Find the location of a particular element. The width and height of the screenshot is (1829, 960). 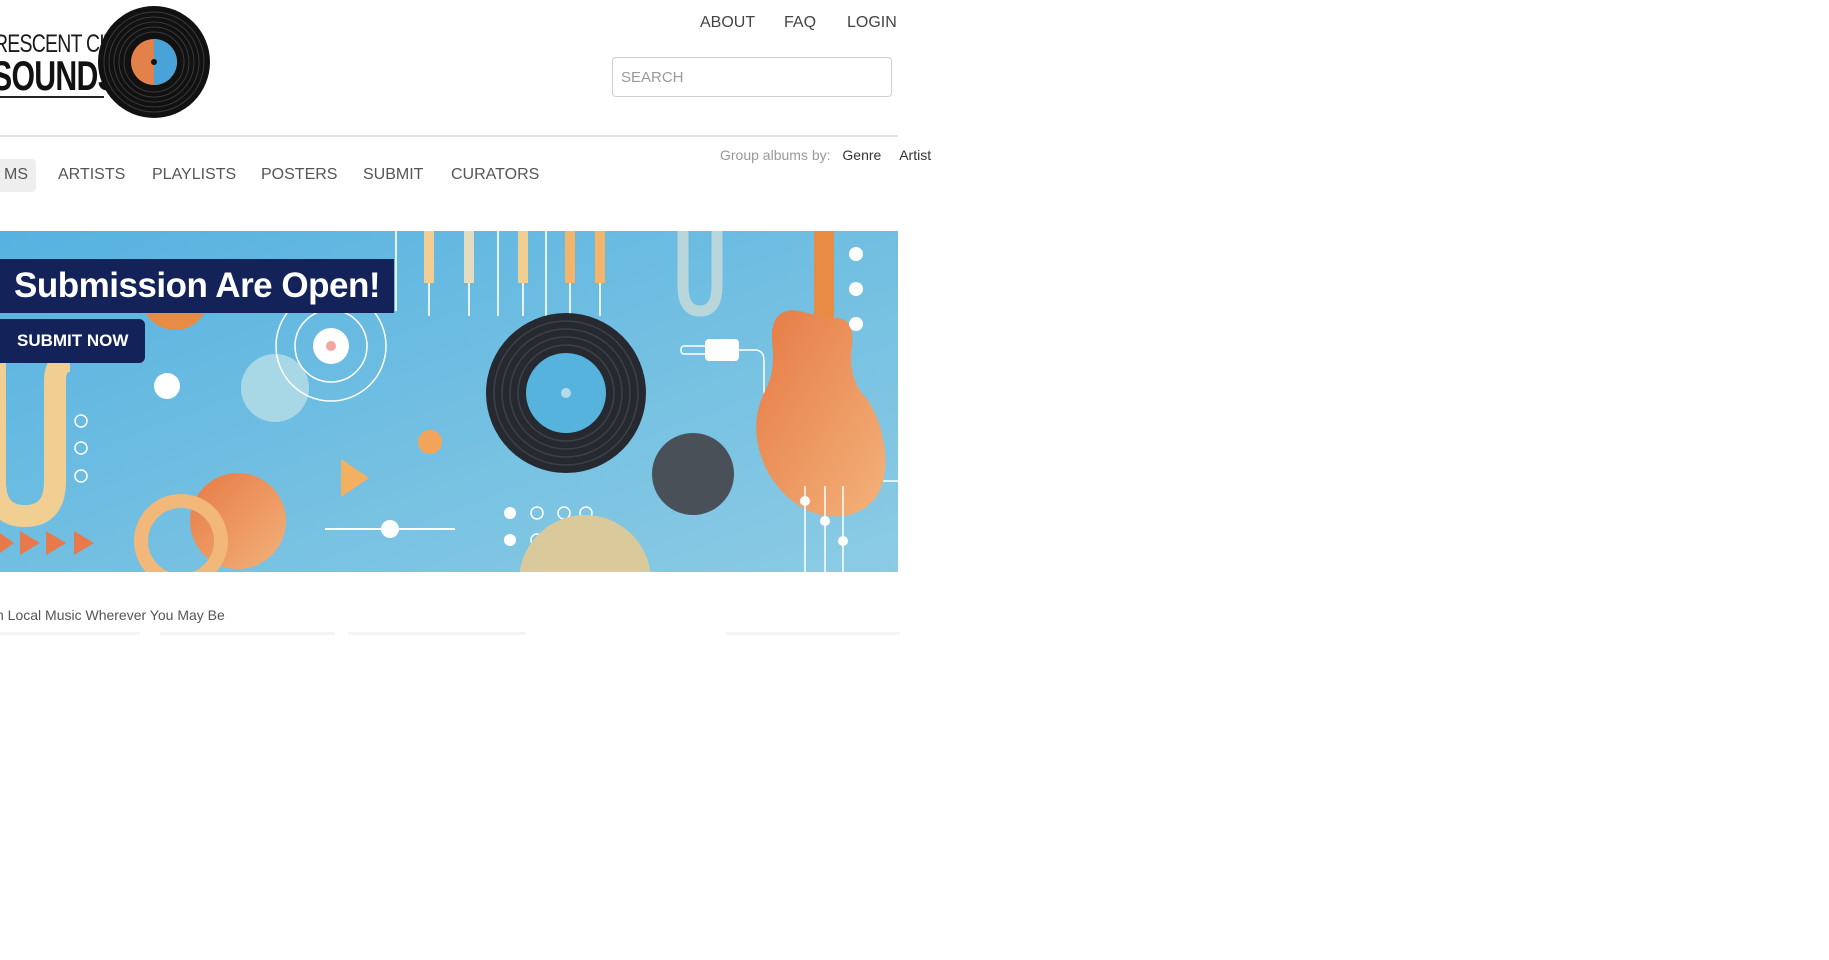

group-by-artist: Artist is located at coordinates (915, 155).